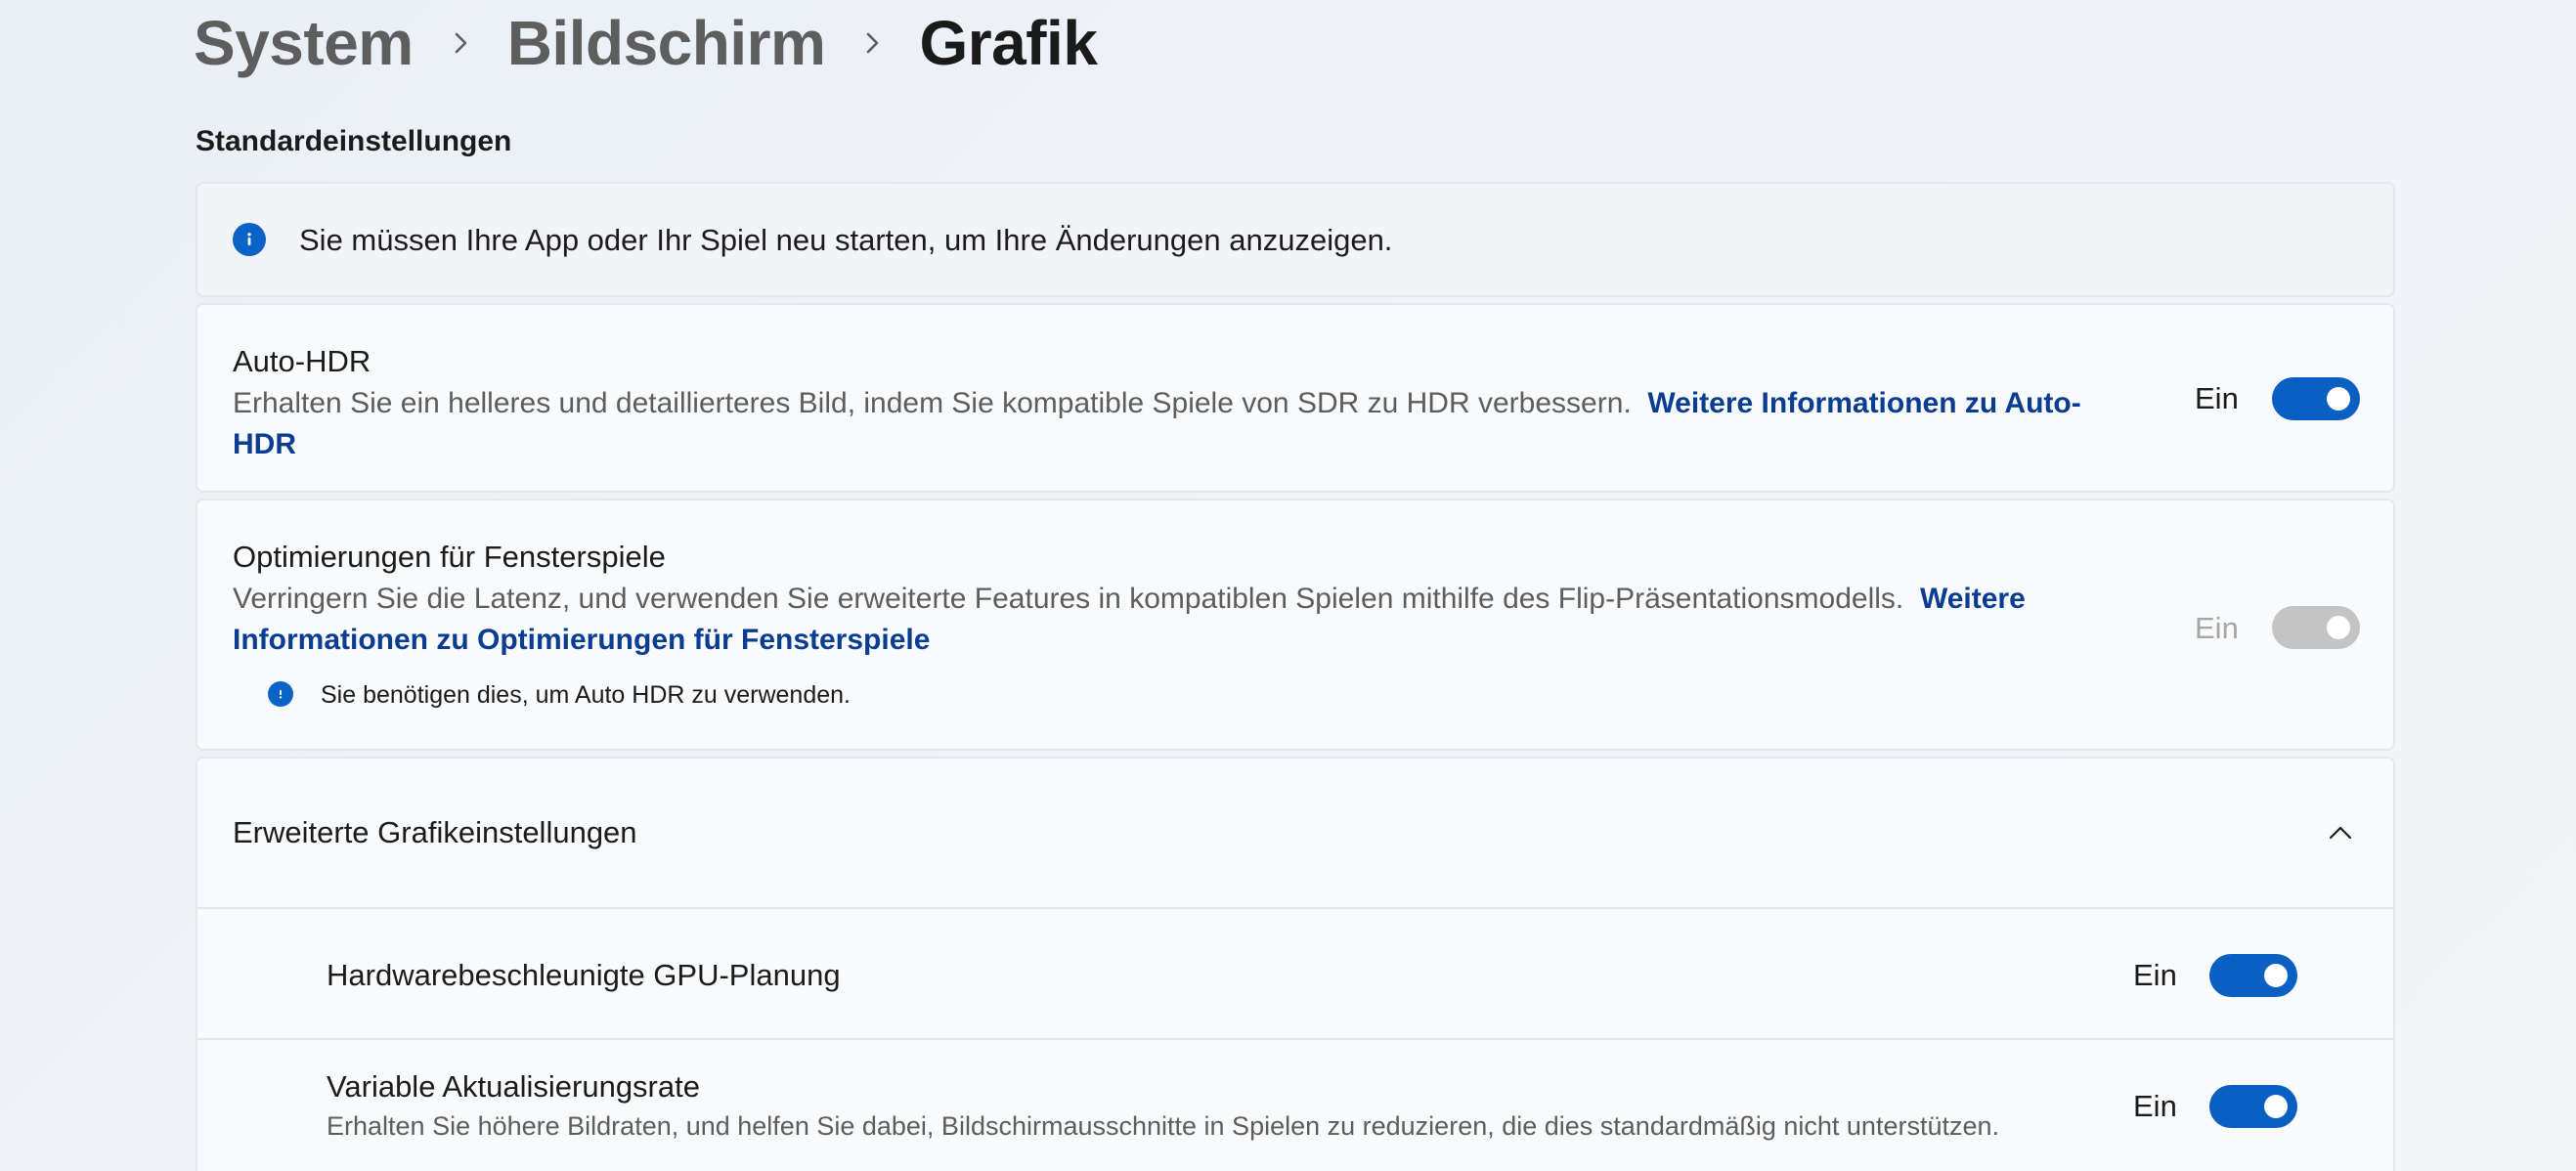 The image size is (2576, 1171). What do you see at coordinates (304, 43) in the screenshot?
I see `breadcrumb-system: System` at bounding box center [304, 43].